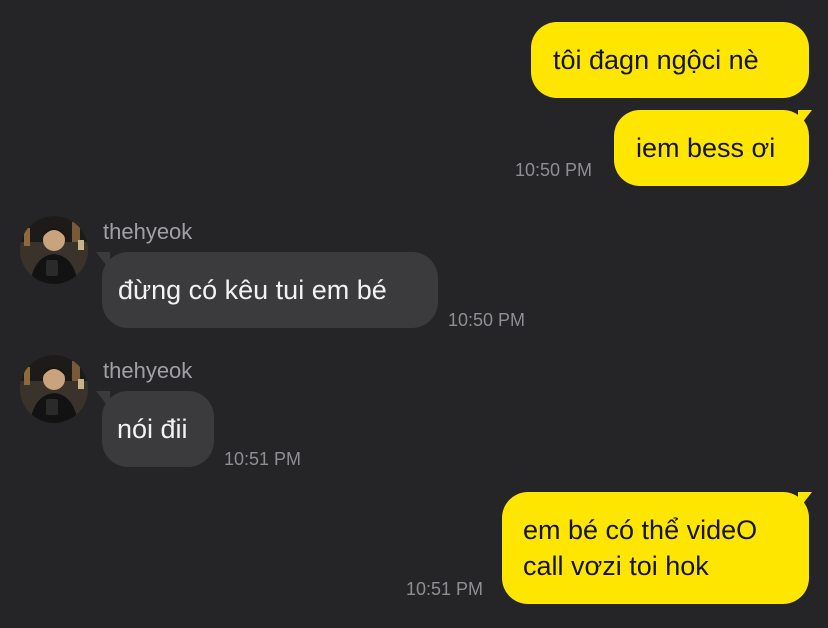 Image resolution: width=828 pixels, height=628 pixels. Describe the element at coordinates (656, 60) in the screenshot. I see `message-text: tôi đagn ngộci nè` at that location.